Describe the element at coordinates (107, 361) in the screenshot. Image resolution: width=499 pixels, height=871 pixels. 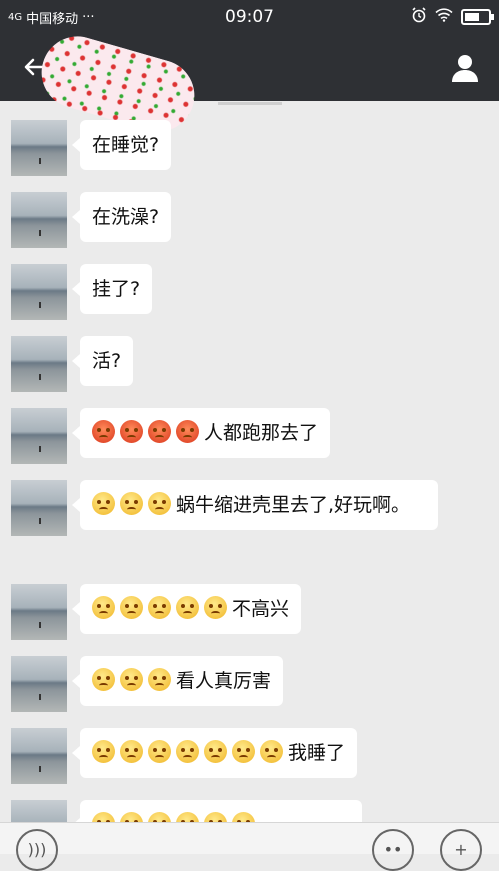
I see `message-text: 活?` at that location.